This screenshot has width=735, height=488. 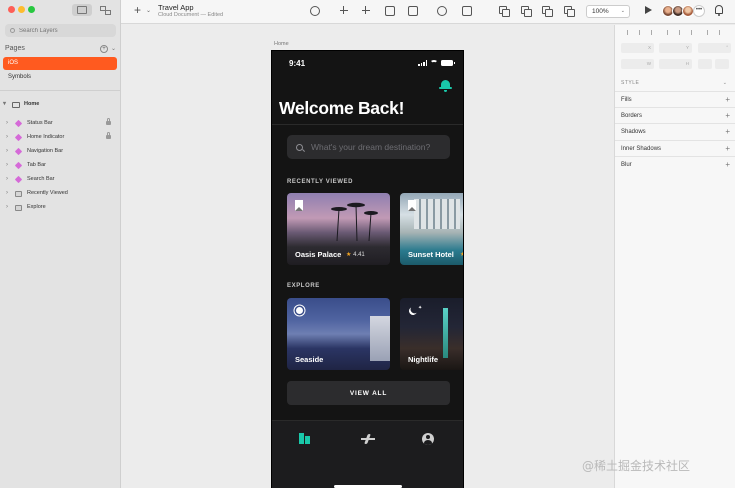 What do you see at coordinates (105, 10) in the screenshot?
I see `components-toggle-button` at bounding box center [105, 10].